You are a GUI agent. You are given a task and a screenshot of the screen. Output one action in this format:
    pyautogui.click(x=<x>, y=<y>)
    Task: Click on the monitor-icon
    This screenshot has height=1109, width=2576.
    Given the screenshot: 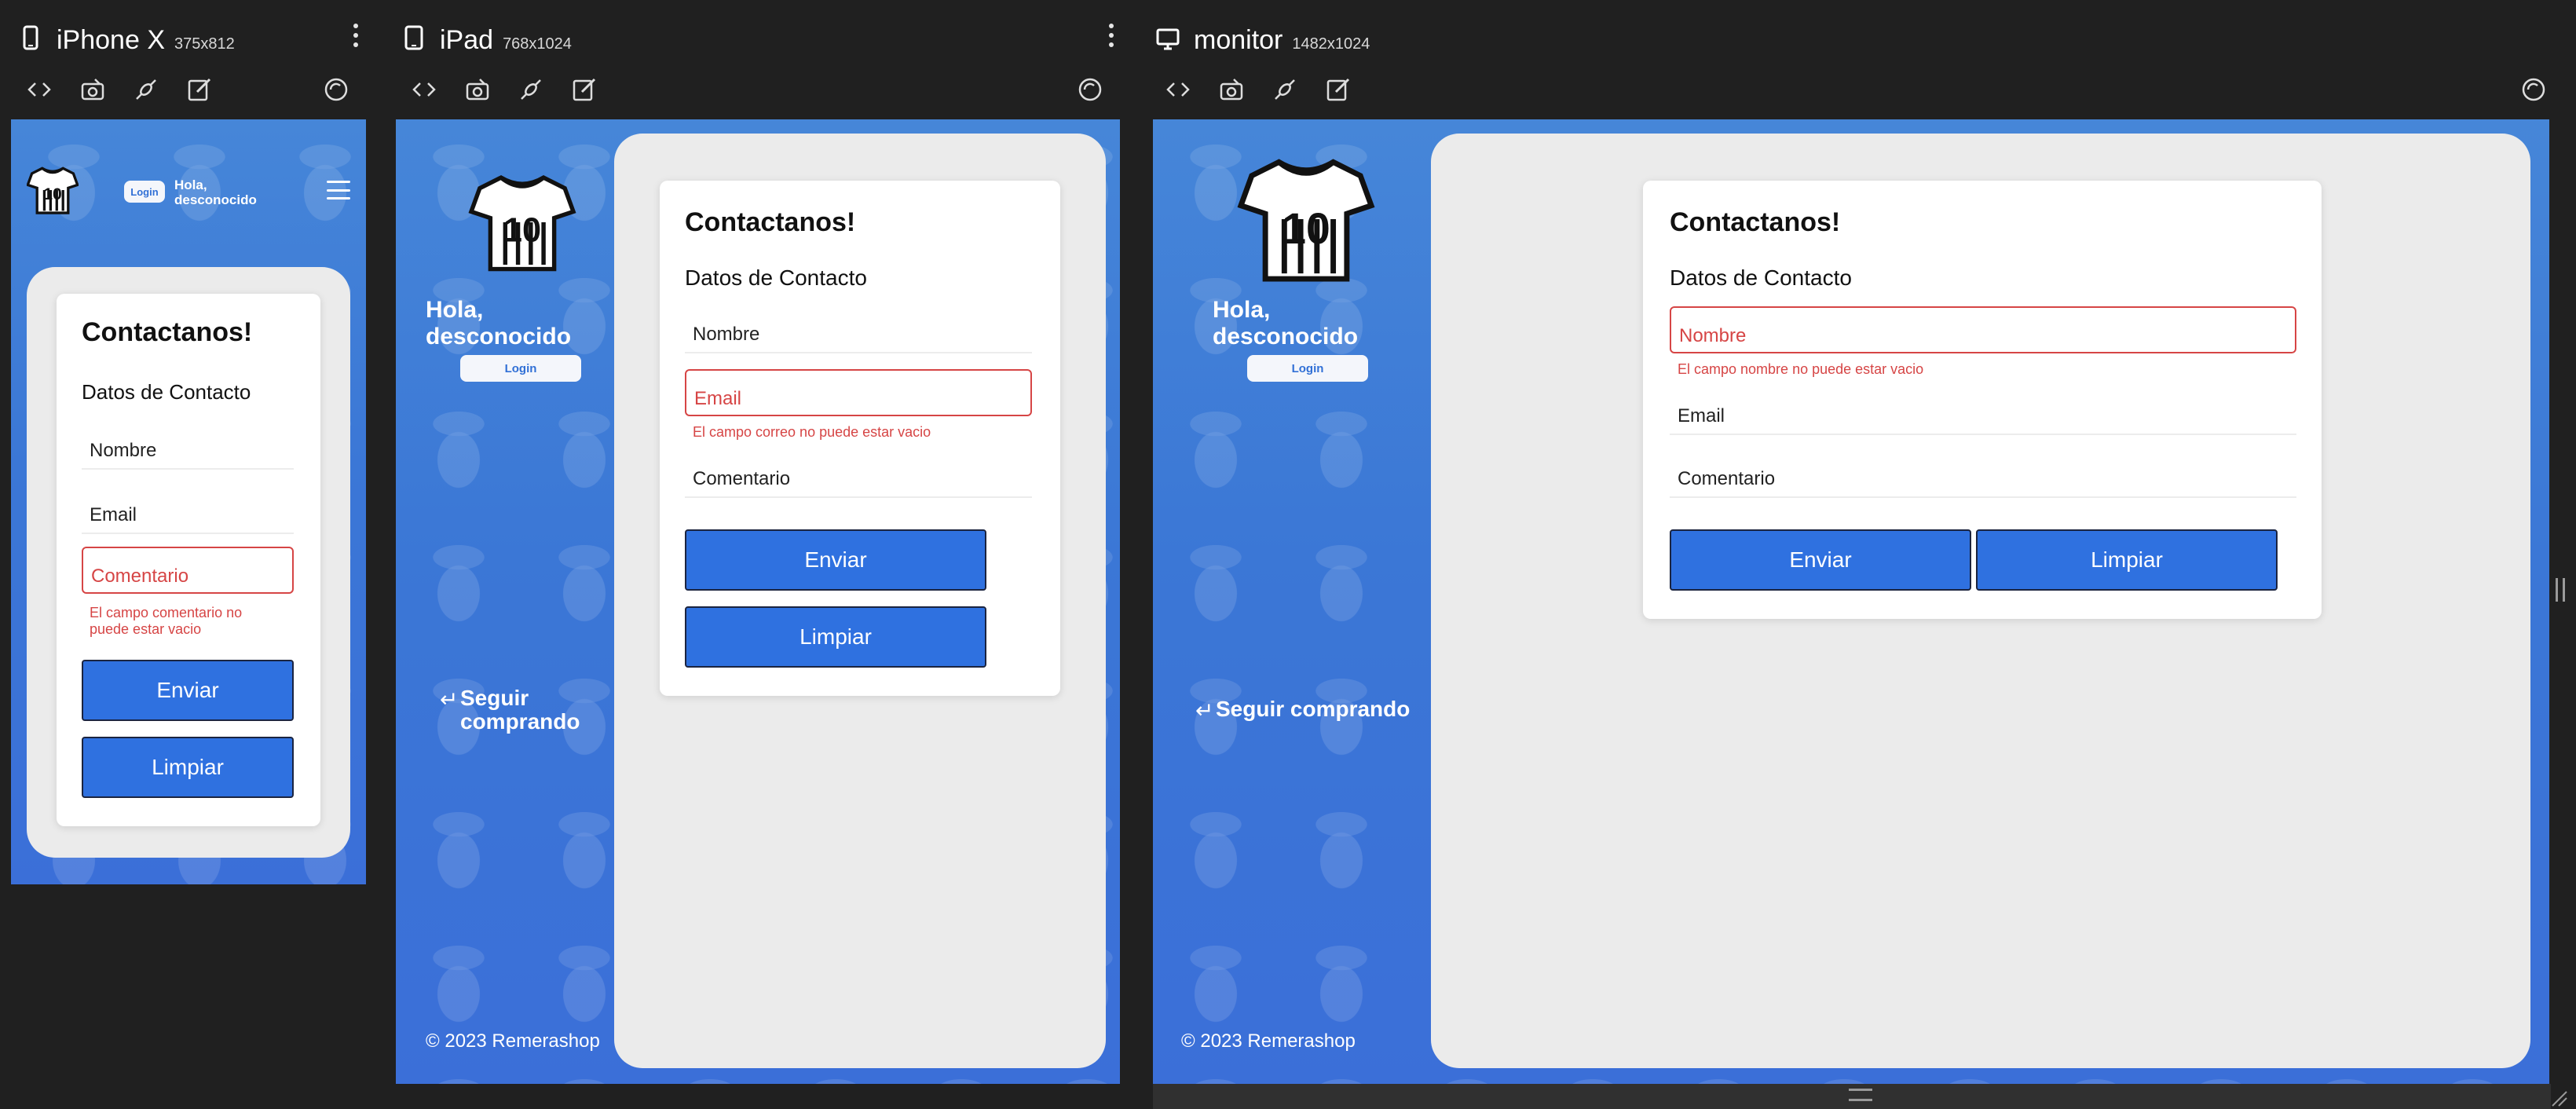 What is the action you would take?
    pyautogui.click(x=1168, y=39)
    